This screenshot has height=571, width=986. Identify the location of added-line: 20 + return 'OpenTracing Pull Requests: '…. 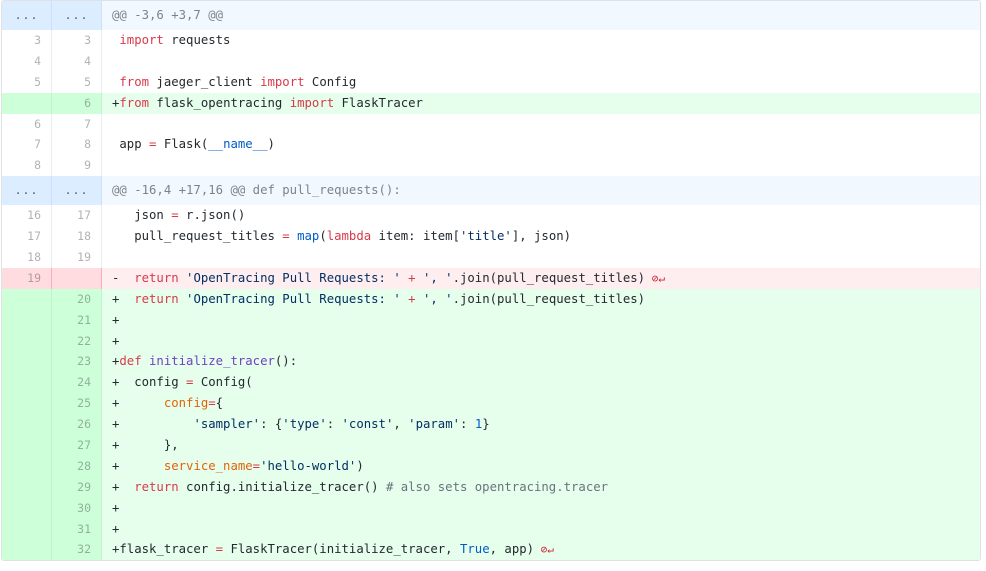
(491, 299).